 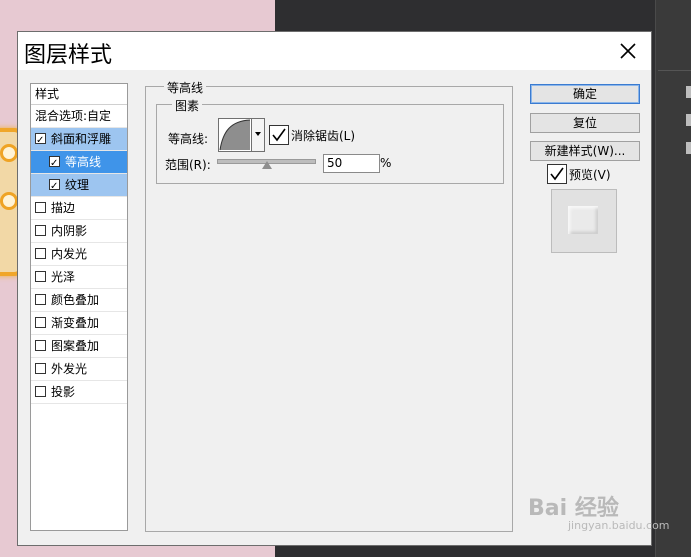 What do you see at coordinates (63, 208) in the screenshot?
I see `style-item-label: 描边` at bounding box center [63, 208].